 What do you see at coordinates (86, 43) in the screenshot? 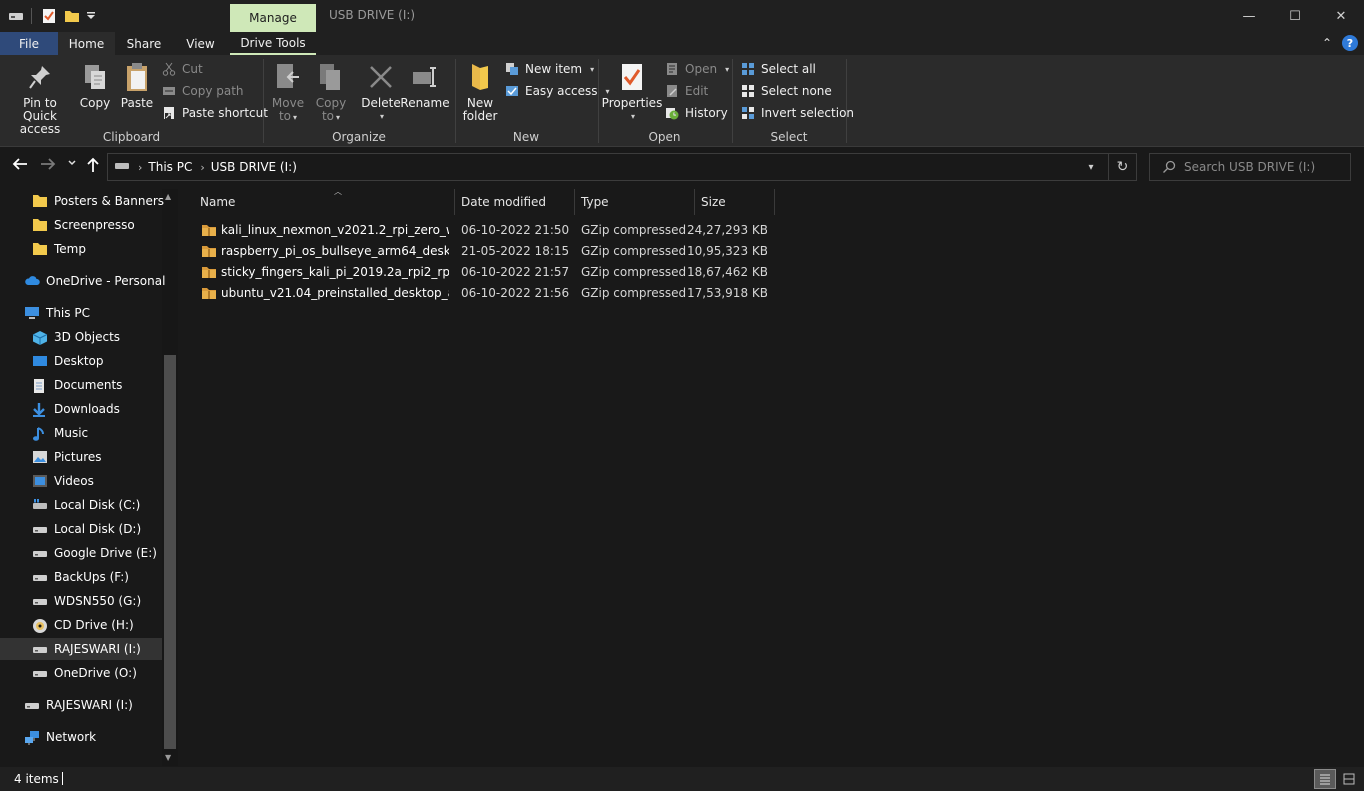
I see `tab-home: Home` at bounding box center [86, 43].